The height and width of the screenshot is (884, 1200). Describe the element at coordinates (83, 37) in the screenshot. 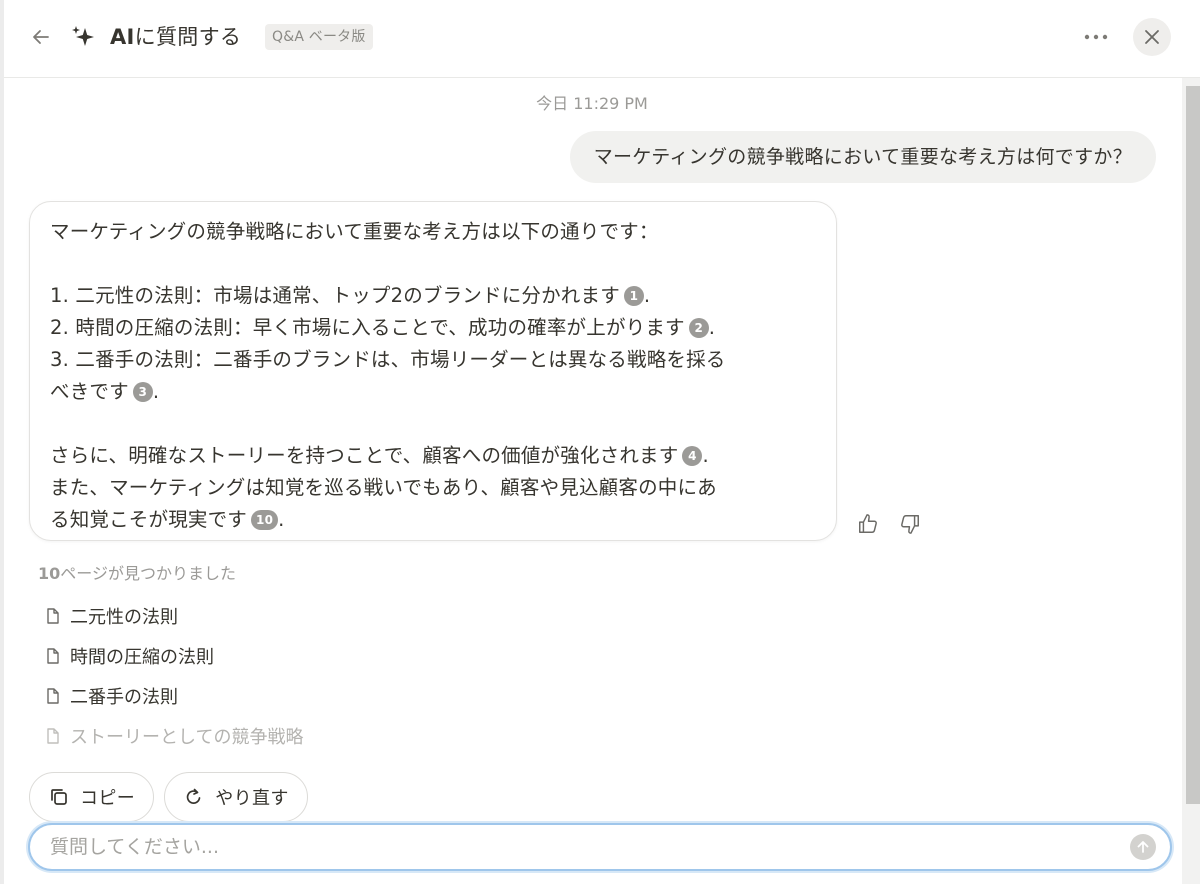

I see `sparkle-icon` at that location.